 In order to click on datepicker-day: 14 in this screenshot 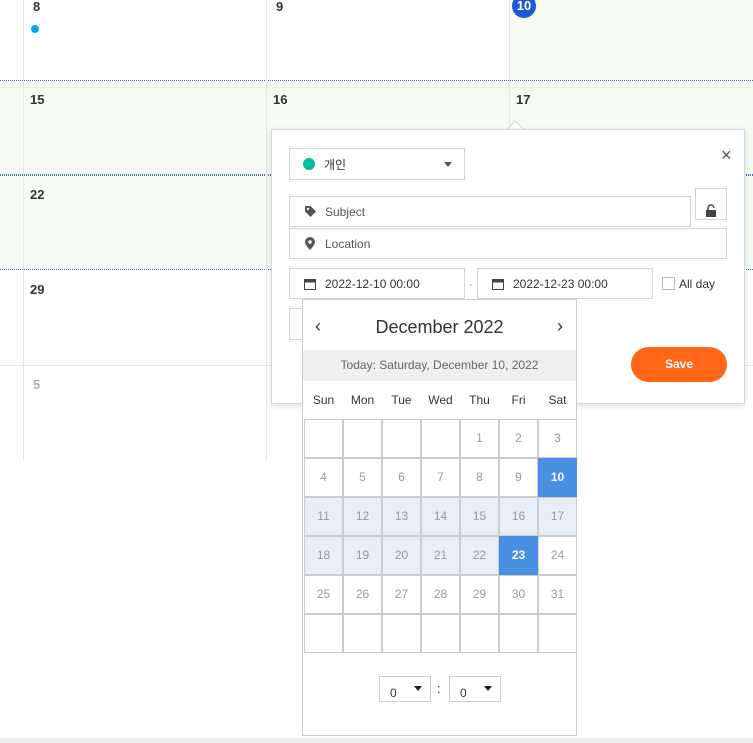, I will do `click(440, 516)`.